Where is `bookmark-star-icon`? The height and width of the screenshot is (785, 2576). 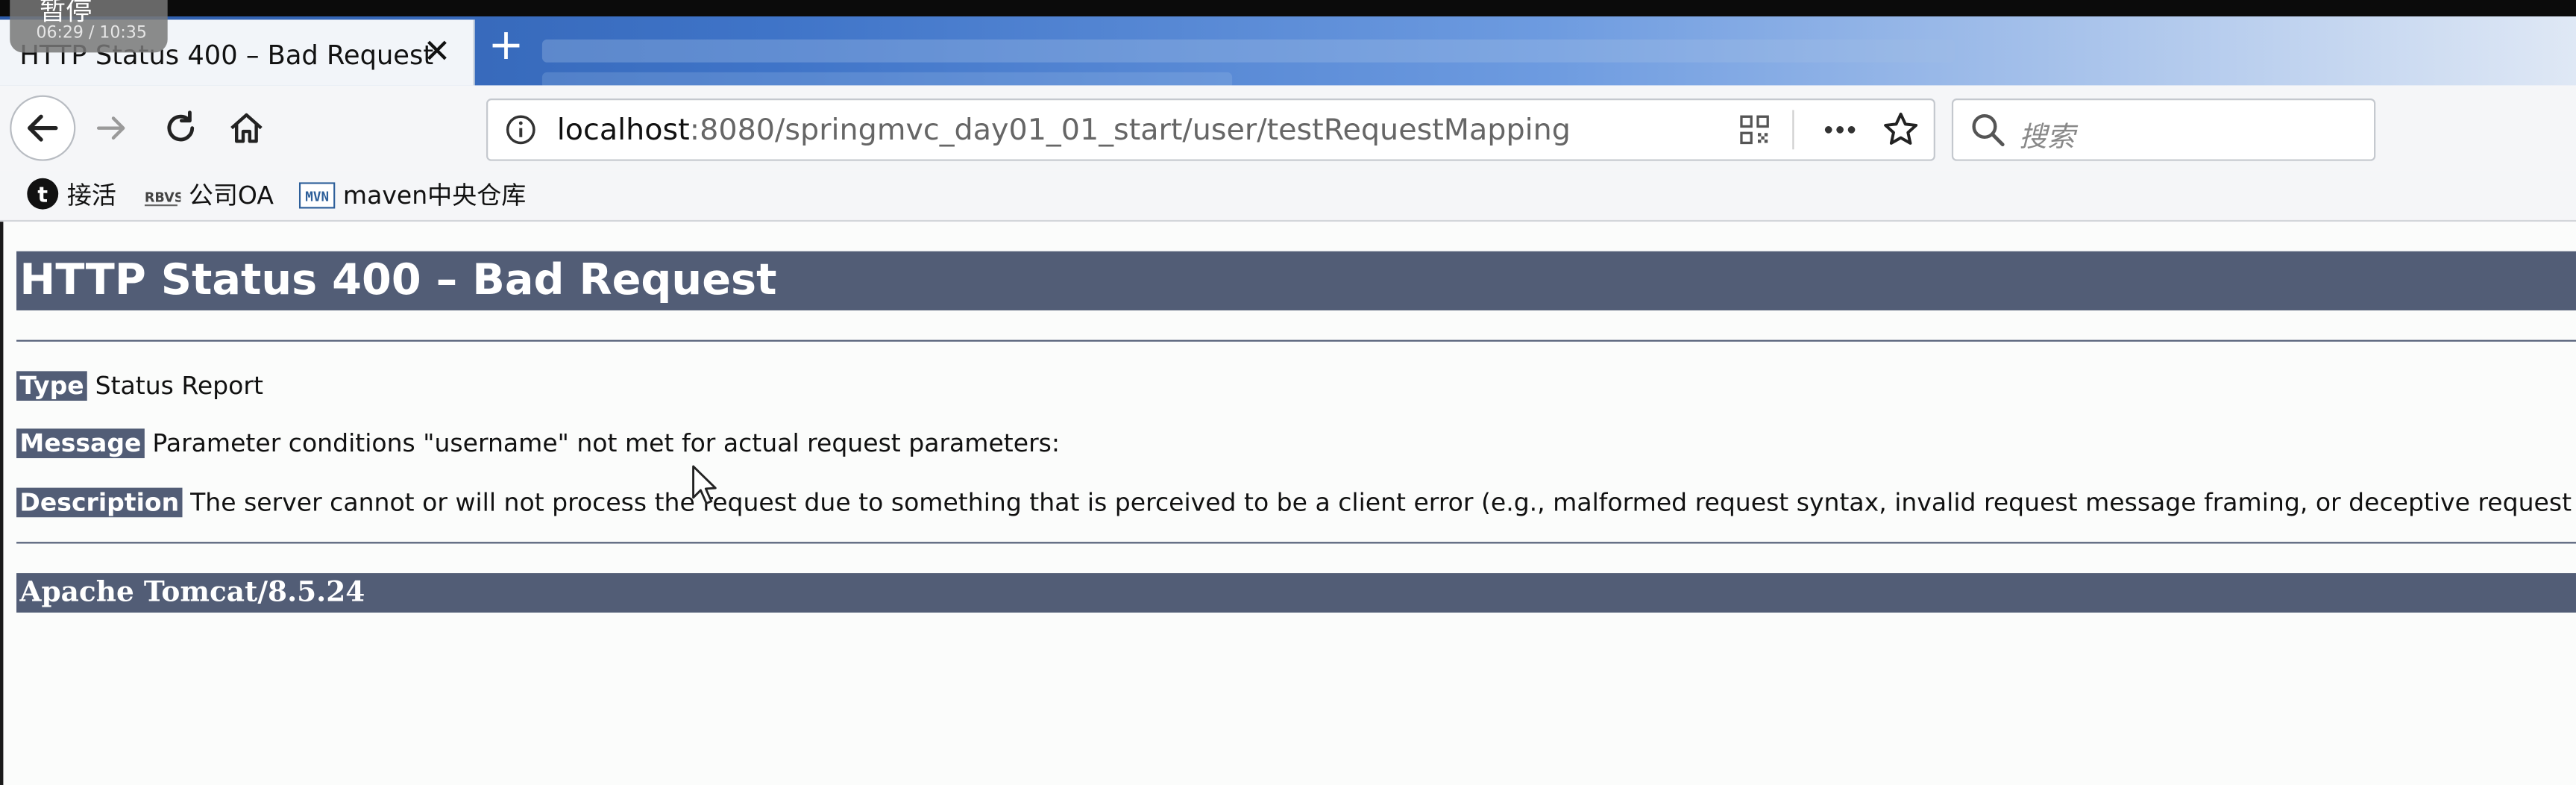
bookmark-star-icon is located at coordinates (1901, 129).